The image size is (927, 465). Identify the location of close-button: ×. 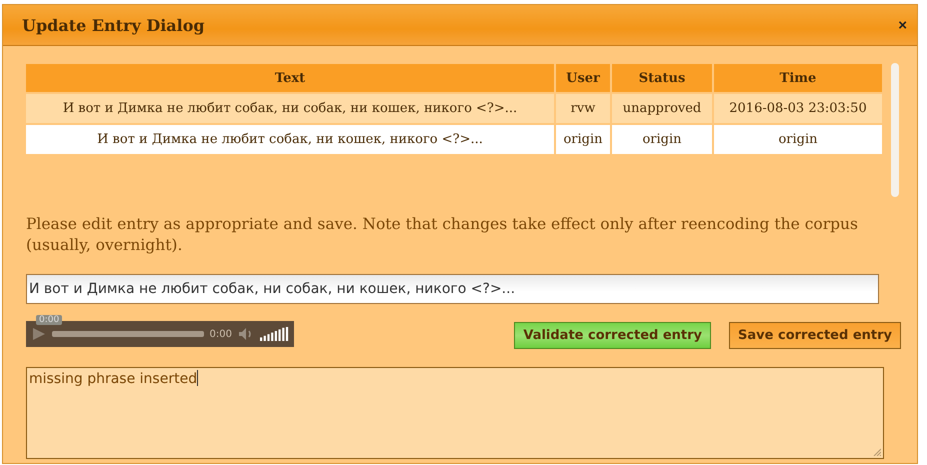
(902, 25).